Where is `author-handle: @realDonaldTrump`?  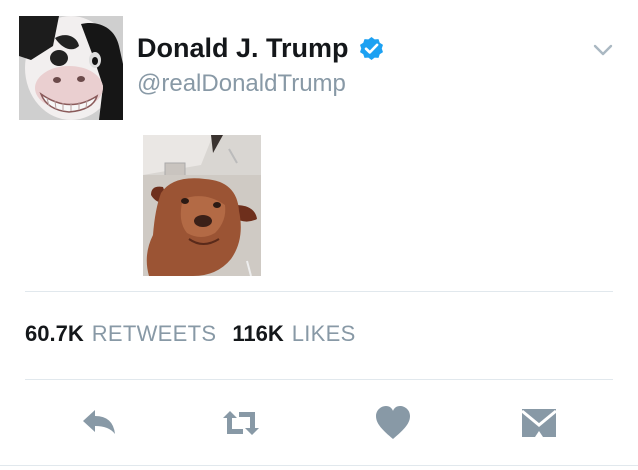
author-handle: @realDonaldTrump is located at coordinates (241, 84).